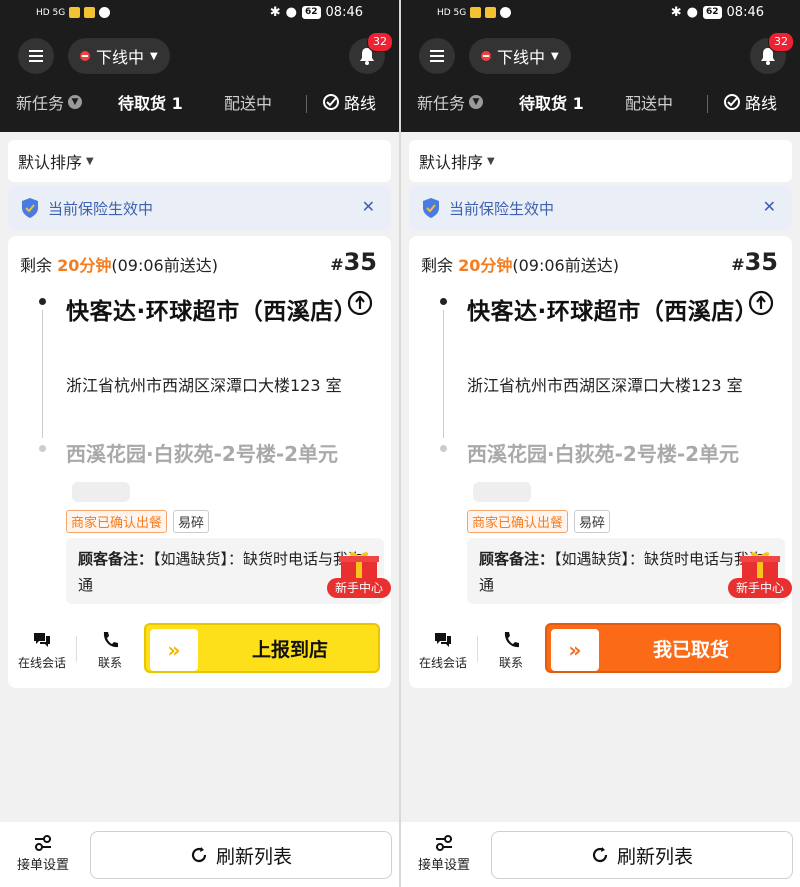  Describe the element at coordinates (291, 12) in the screenshot. I see `location-icon: ●` at that location.